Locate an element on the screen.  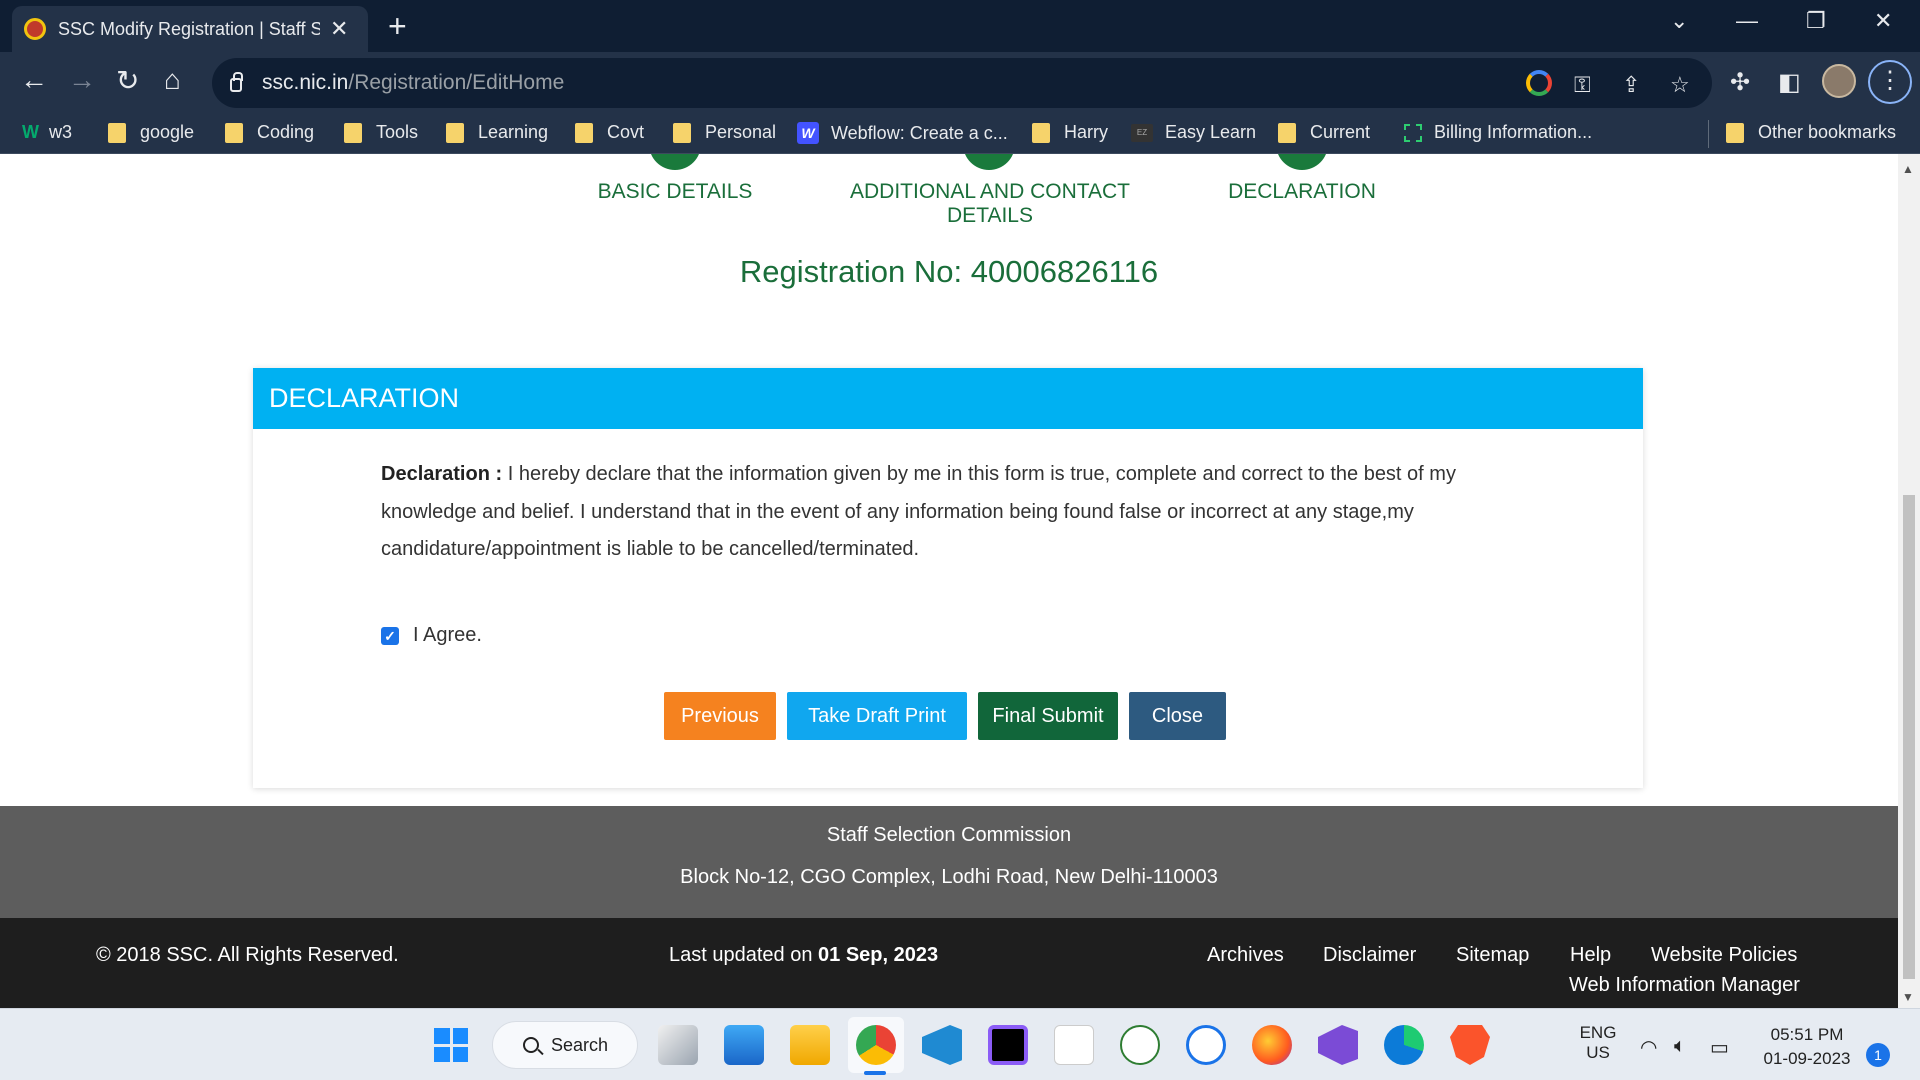
url-host: ssc.nic.in is located at coordinates (305, 82).